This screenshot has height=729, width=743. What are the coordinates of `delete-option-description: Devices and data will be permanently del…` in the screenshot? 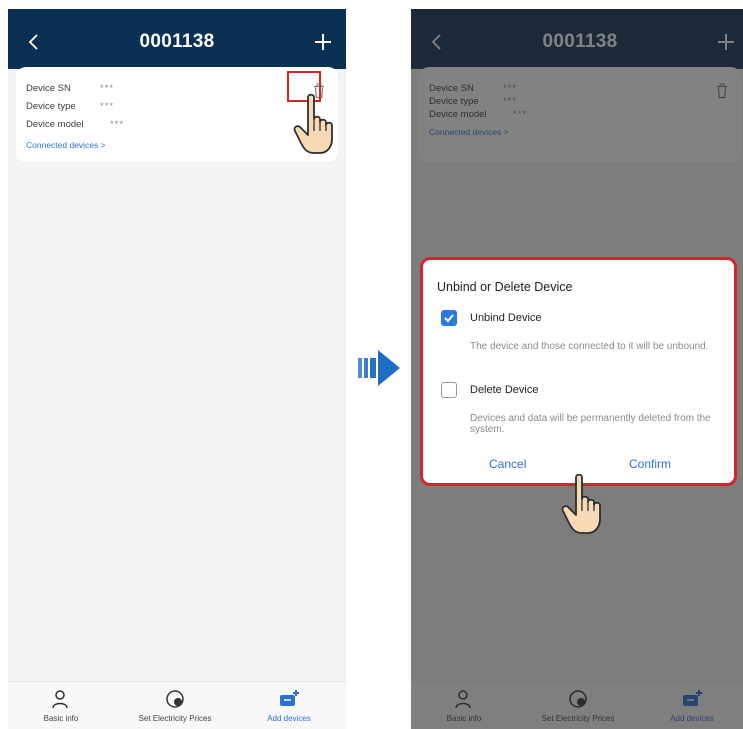 It's located at (590, 424).